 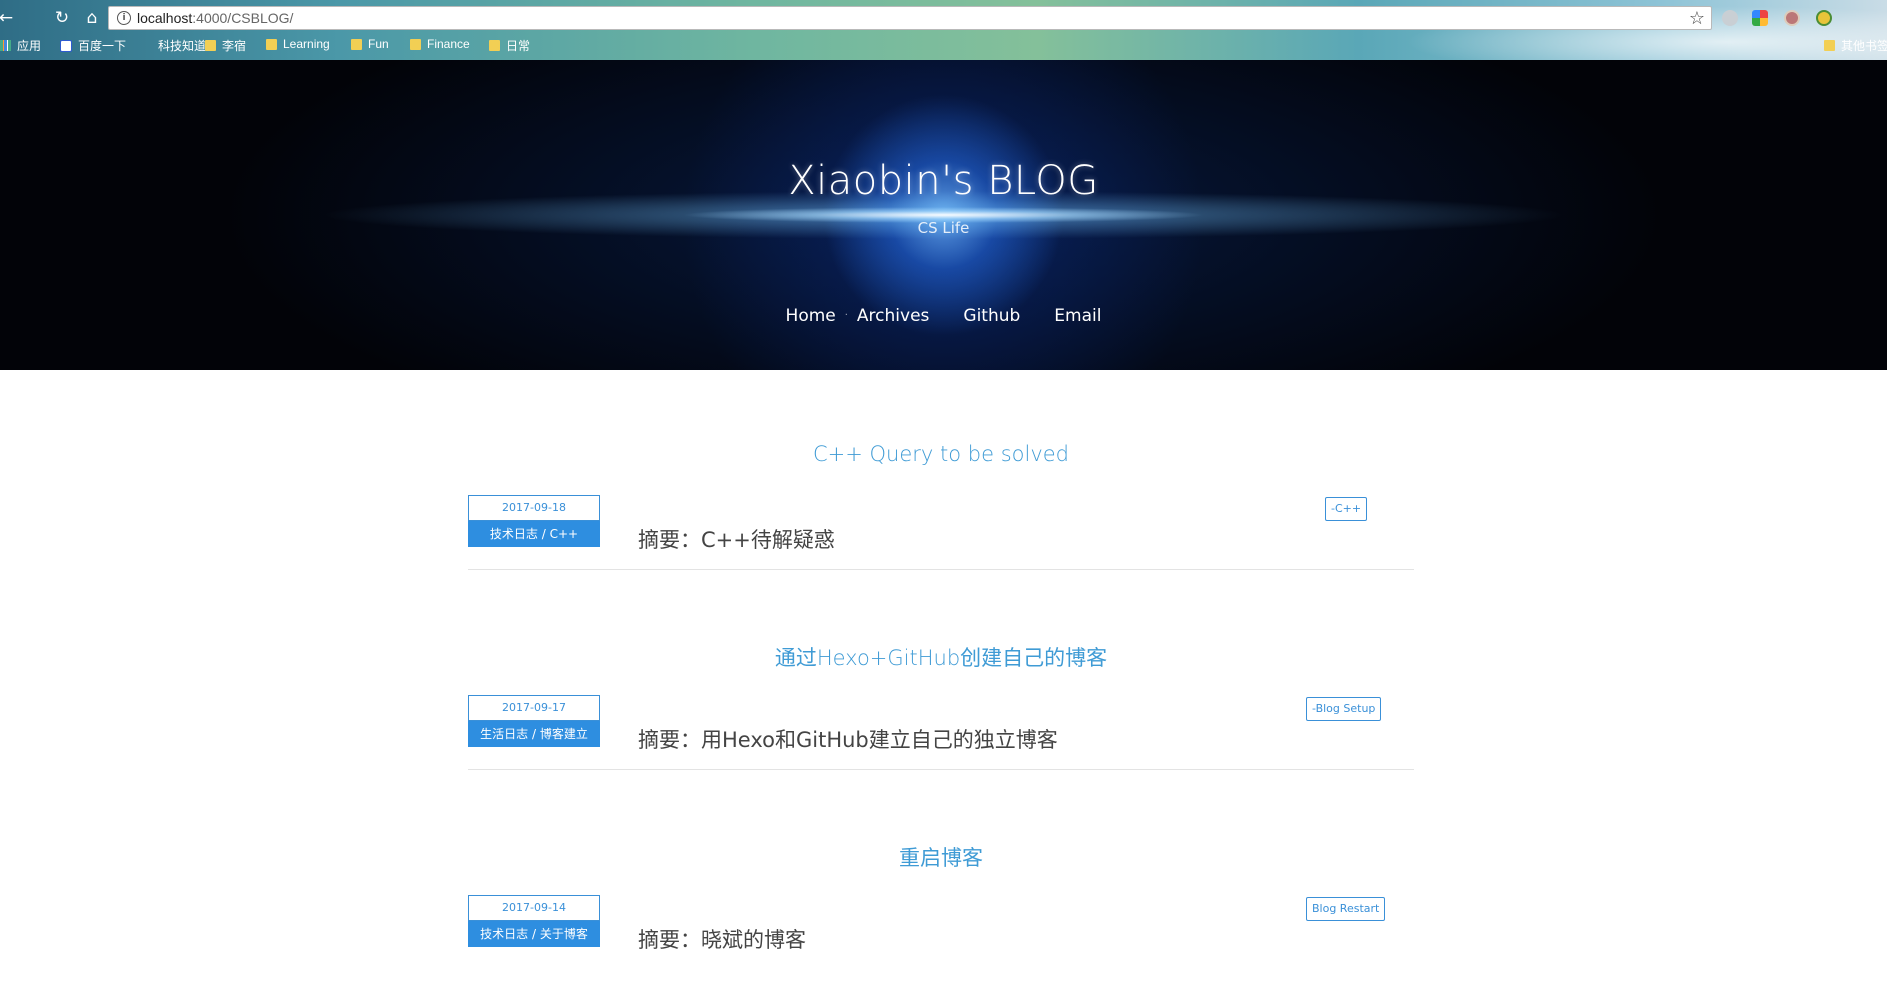 What do you see at coordinates (941, 857) in the screenshot?
I see `post-title: 重启博客` at bounding box center [941, 857].